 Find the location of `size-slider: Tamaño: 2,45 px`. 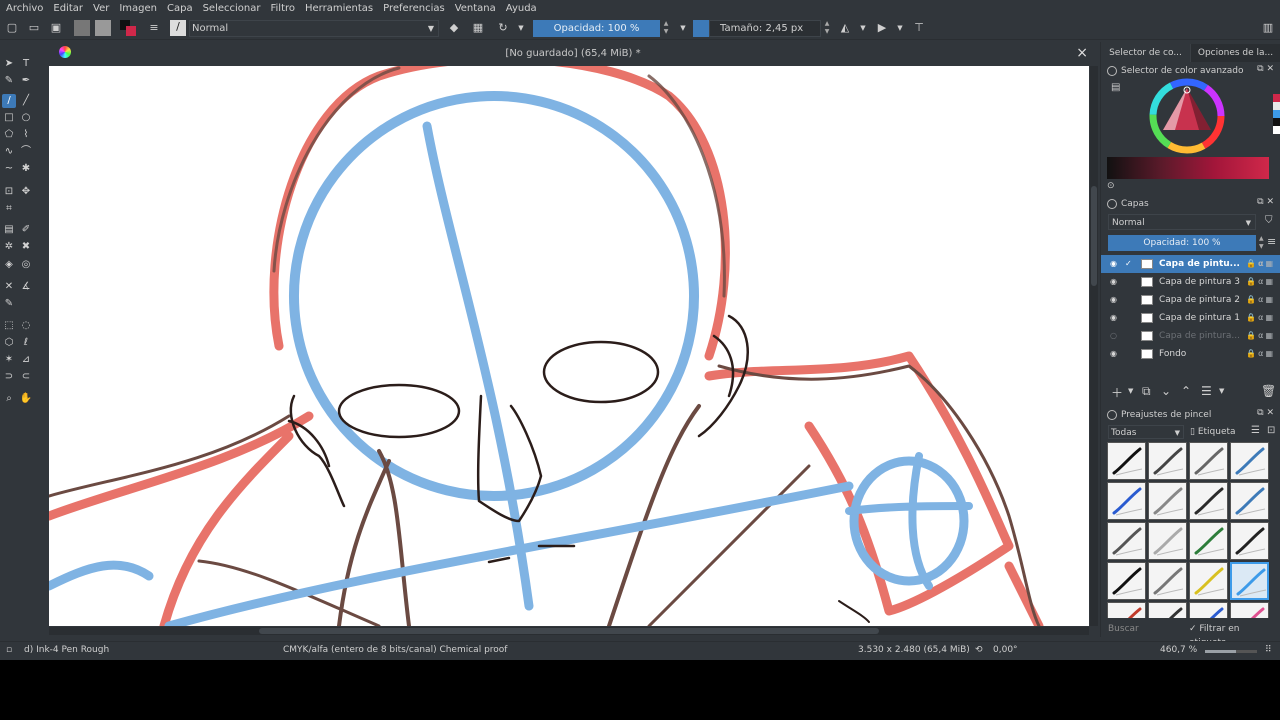

size-slider: Tamaño: 2,45 px is located at coordinates (765, 28).